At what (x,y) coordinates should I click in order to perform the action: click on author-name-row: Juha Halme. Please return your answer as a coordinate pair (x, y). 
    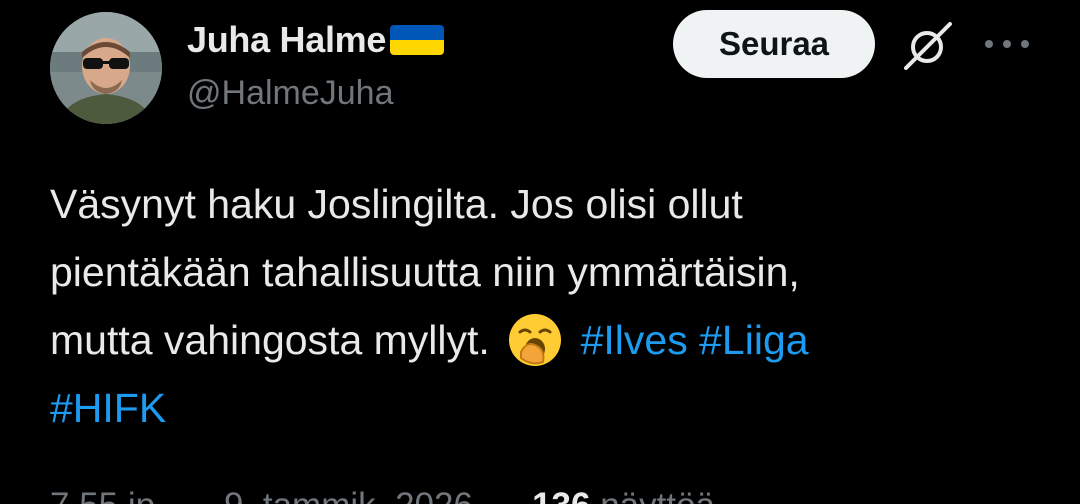
    Looking at the image, I should click on (316, 40).